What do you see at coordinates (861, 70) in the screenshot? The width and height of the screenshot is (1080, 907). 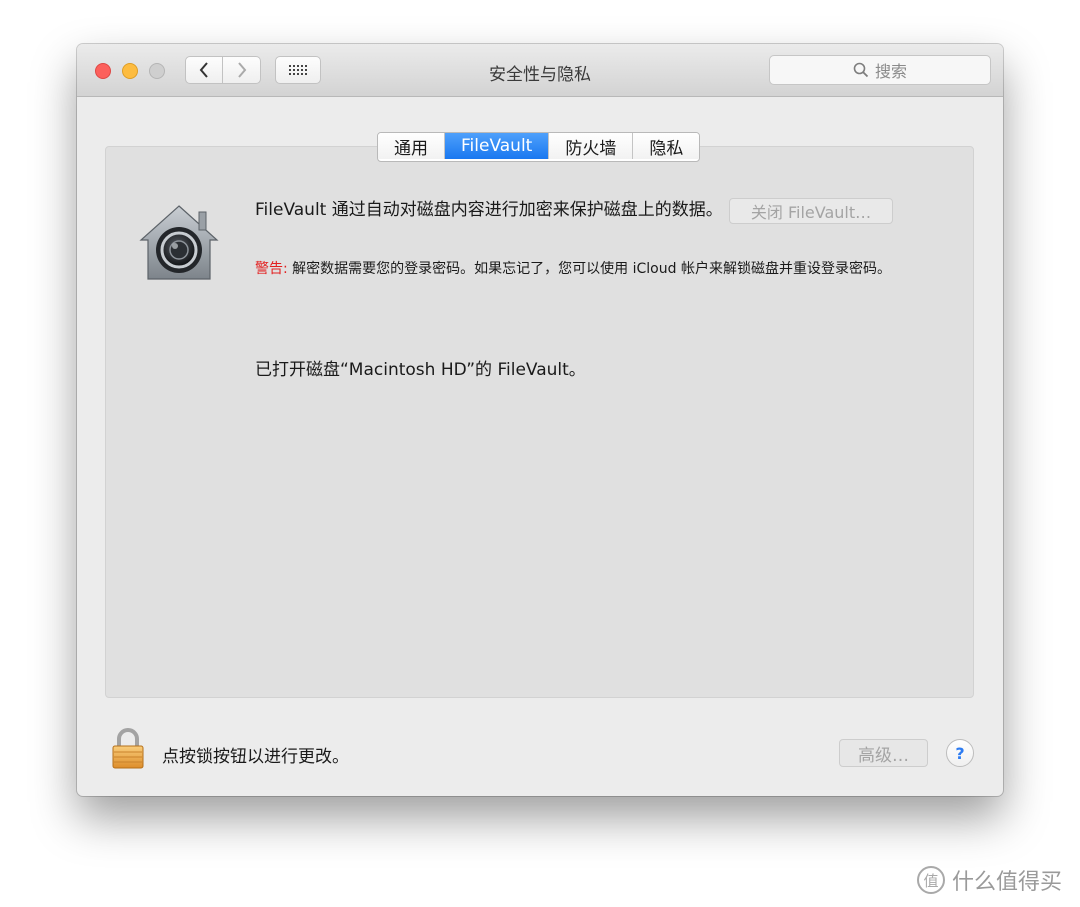 I see `search-icon` at bounding box center [861, 70].